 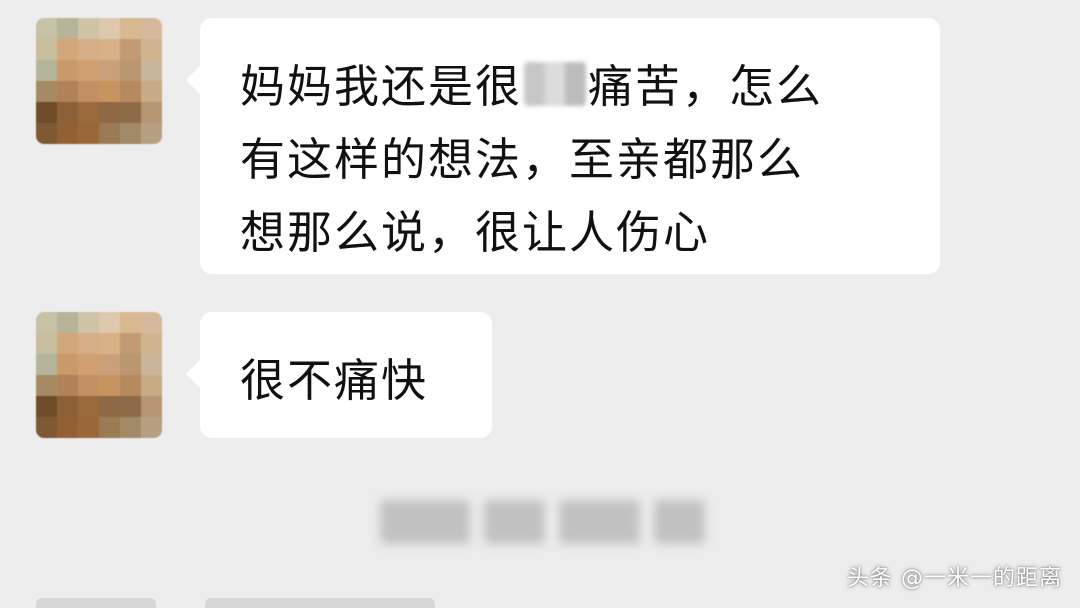 I want to click on next-bubble-edge, so click(x=320, y=603).